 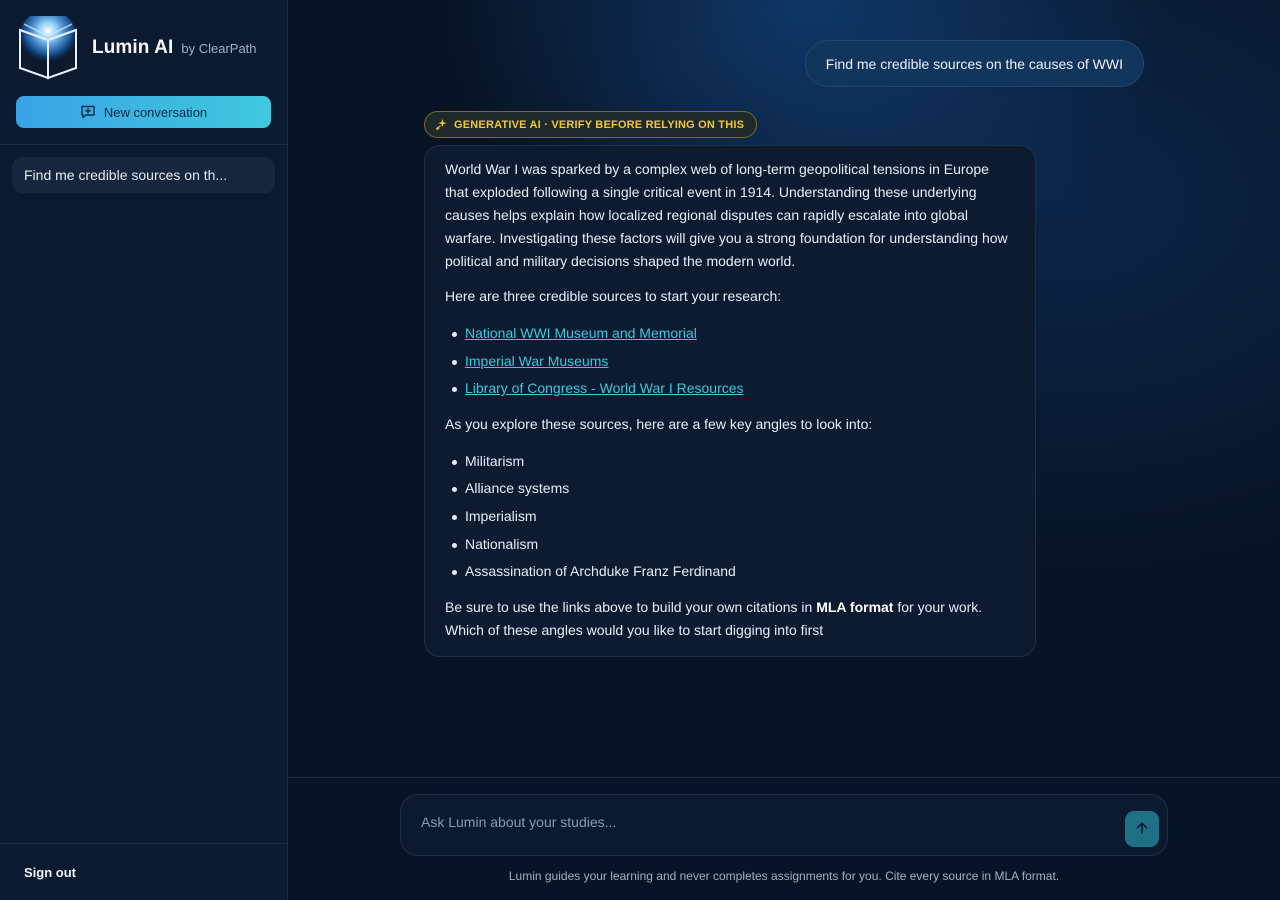 What do you see at coordinates (581, 333) in the screenshot?
I see `source-link-wwi-museum: National WWI Museum and Memorial` at bounding box center [581, 333].